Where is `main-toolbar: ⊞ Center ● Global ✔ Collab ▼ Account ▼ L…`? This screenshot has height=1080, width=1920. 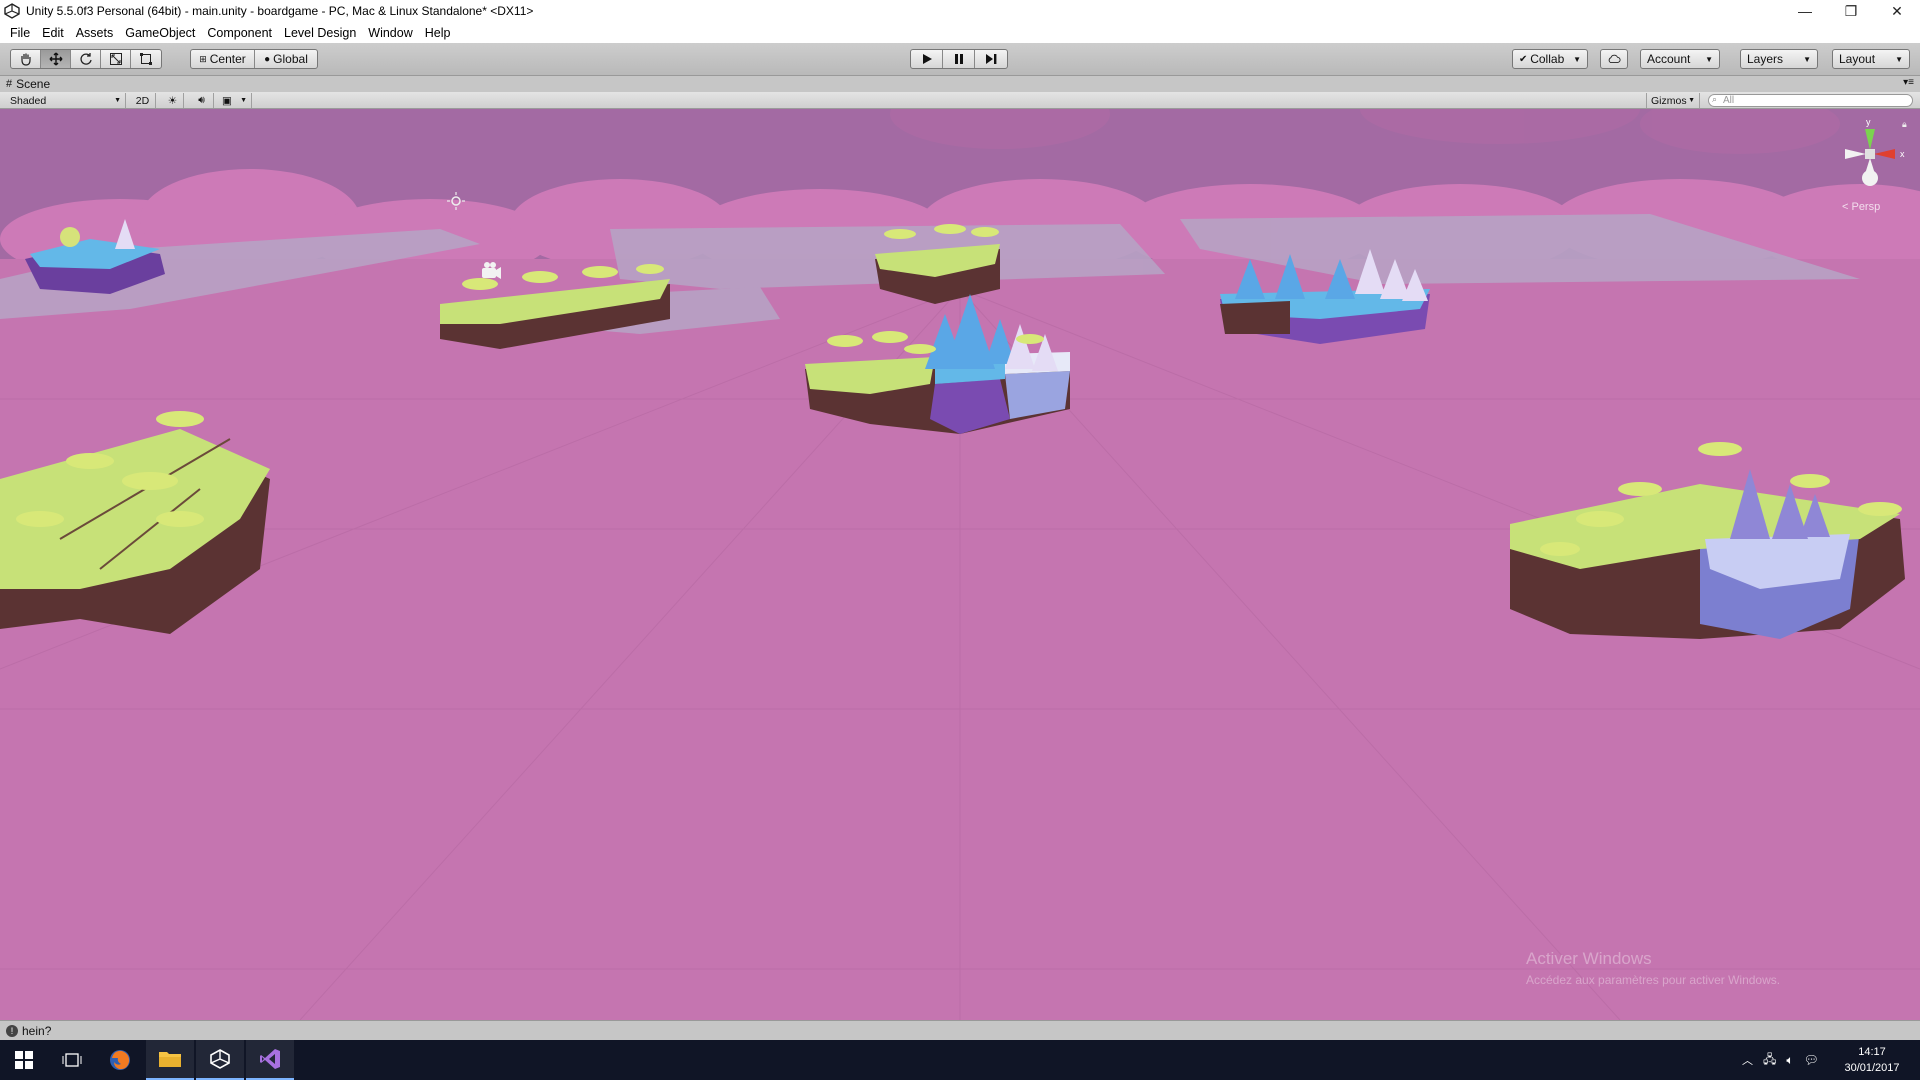
main-toolbar: ⊞ Center ● Global ✔ Collab ▼ Account ▼ L… is located at coordinates (960, 59).